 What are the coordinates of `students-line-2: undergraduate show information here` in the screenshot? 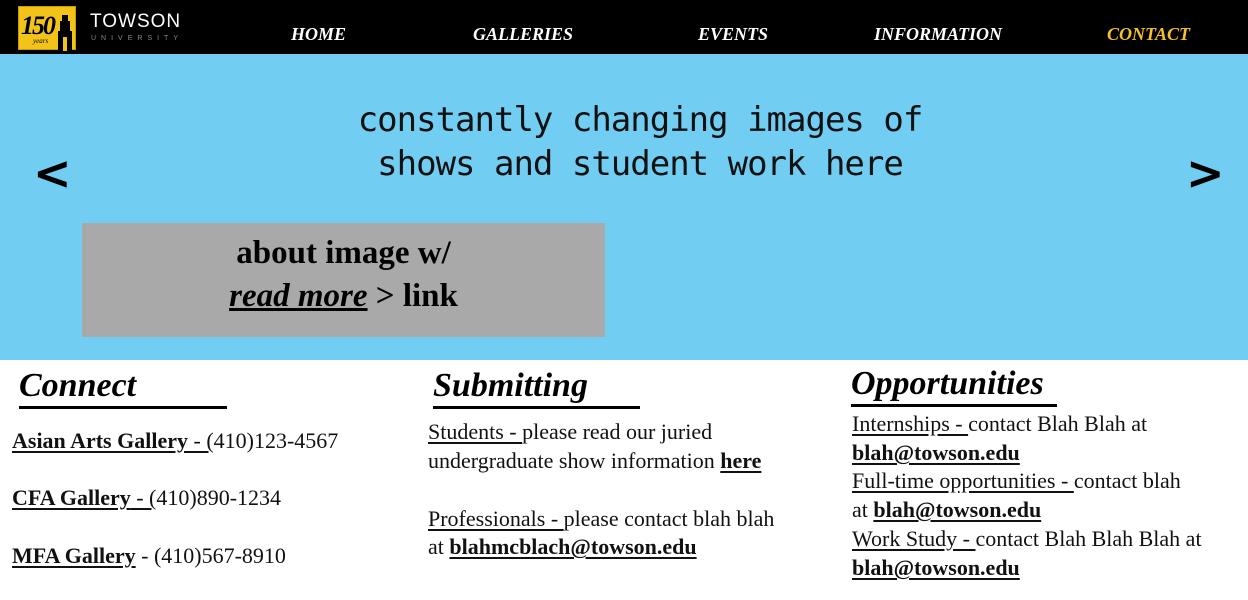 It's located at (594, 461).